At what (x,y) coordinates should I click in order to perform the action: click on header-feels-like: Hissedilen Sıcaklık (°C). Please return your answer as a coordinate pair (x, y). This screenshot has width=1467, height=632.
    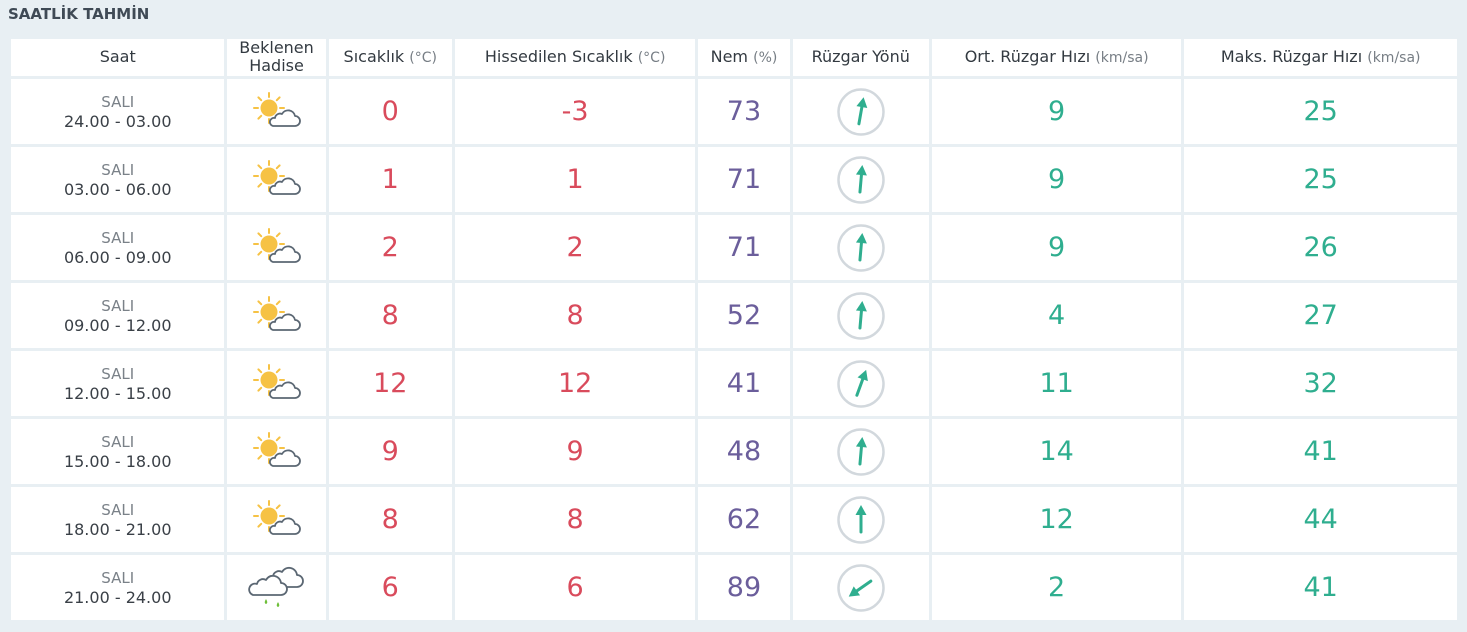
    Looking at the image, I should click on (575, 57).